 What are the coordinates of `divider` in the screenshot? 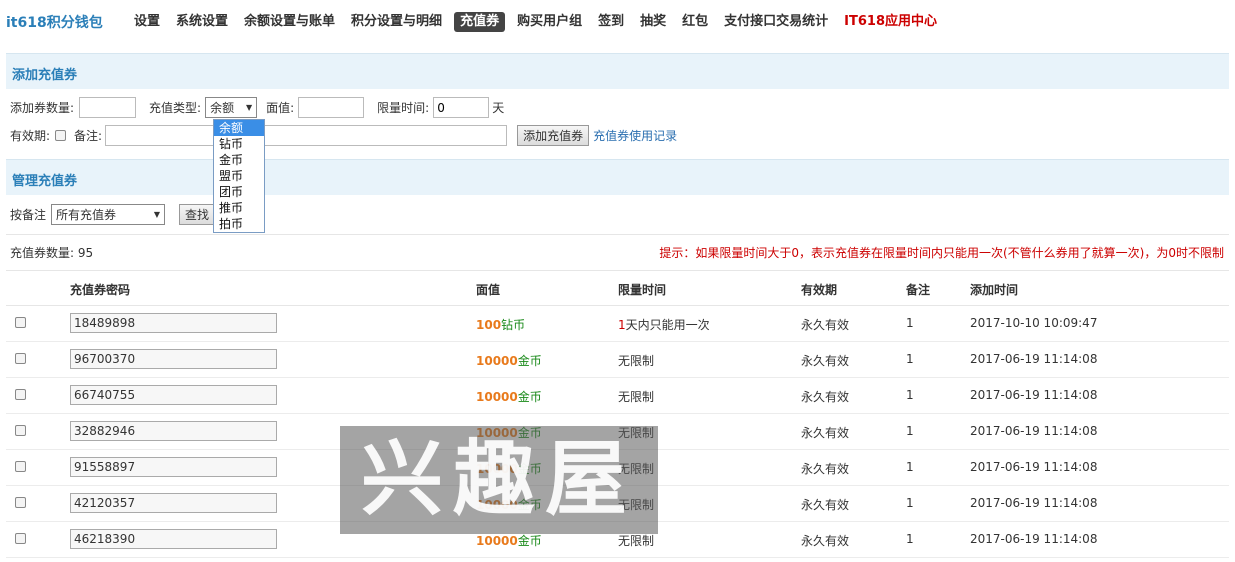 It's located at (617, 234).